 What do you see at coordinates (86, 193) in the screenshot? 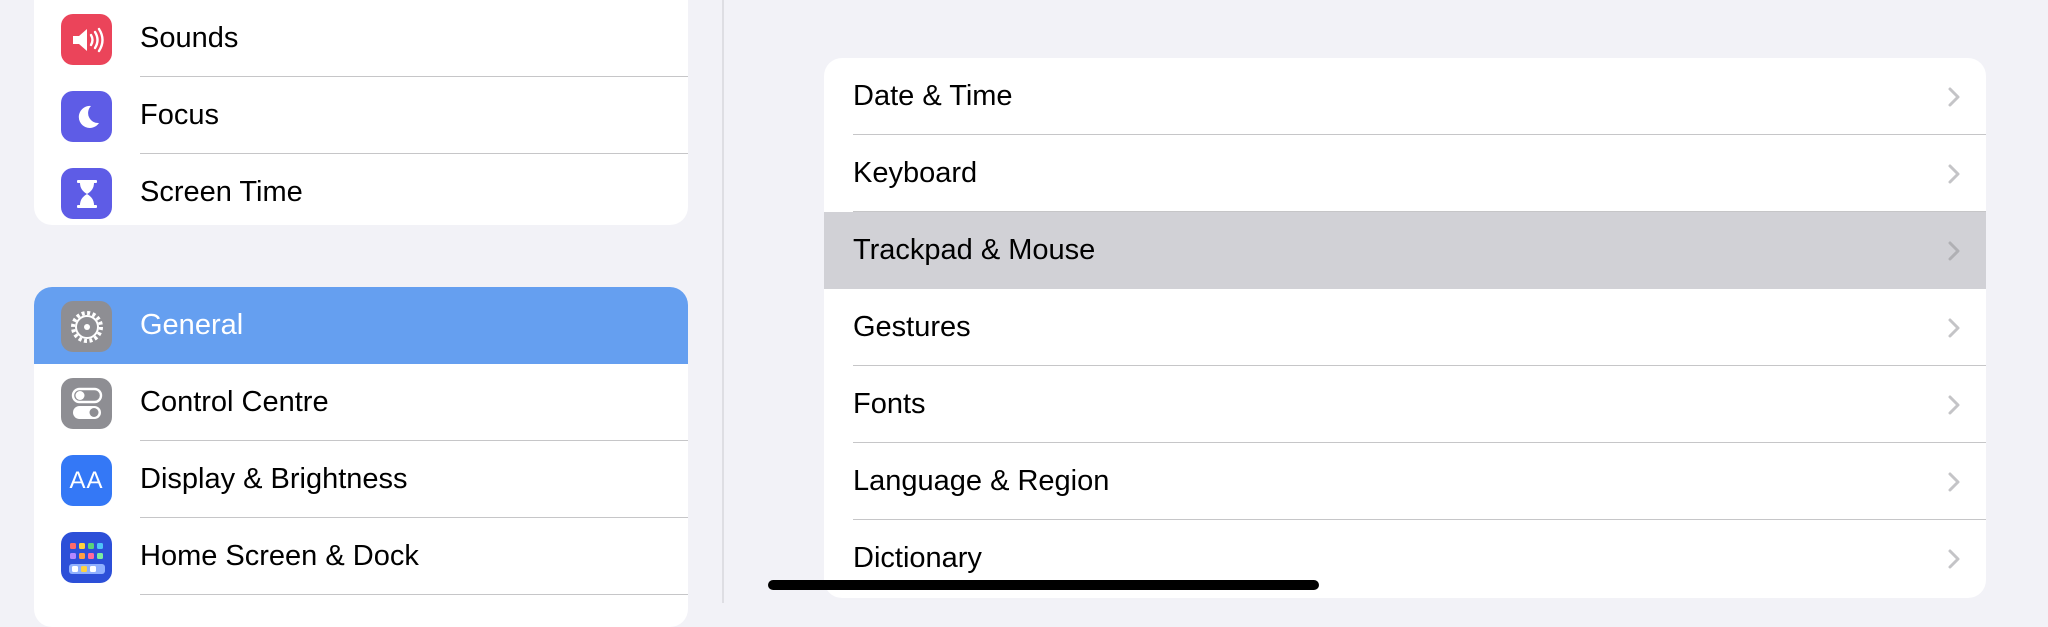
I see `hourglass-icon` at bounding box center [86, 193].